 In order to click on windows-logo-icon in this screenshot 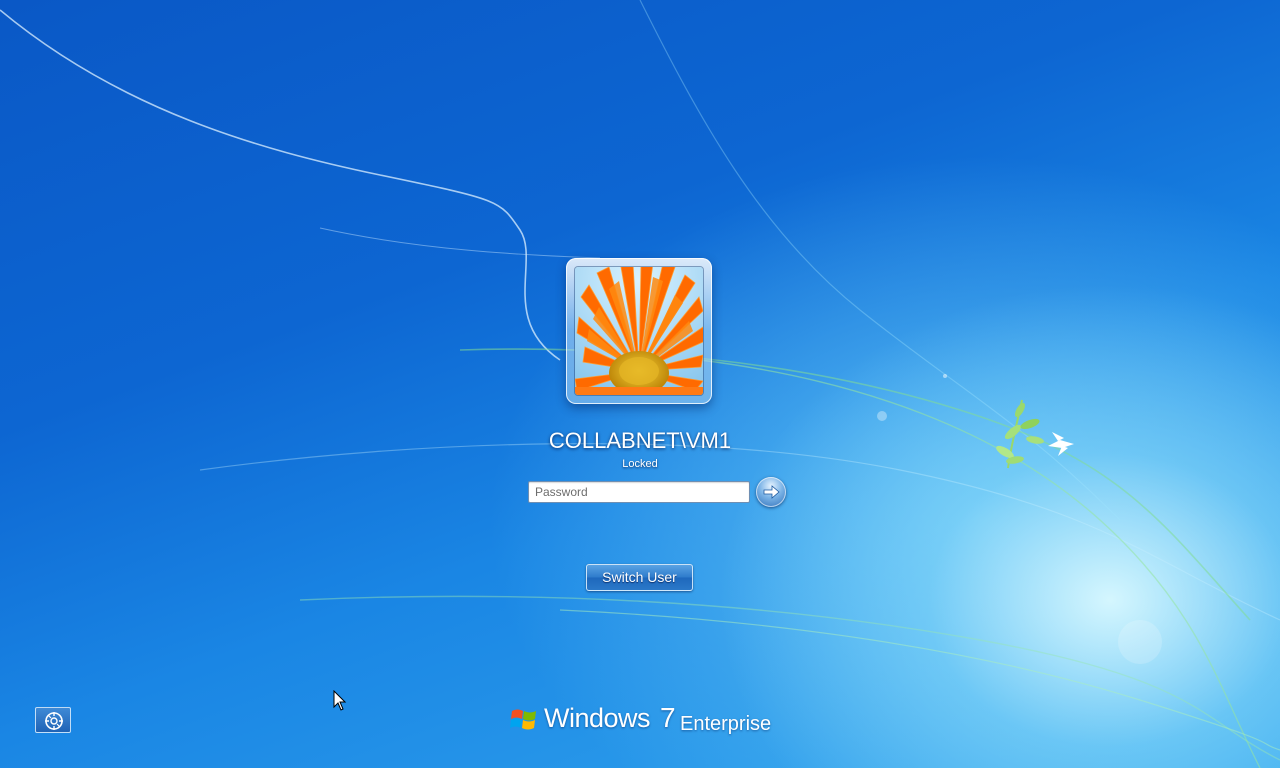, I will do `click(523, 719)`.